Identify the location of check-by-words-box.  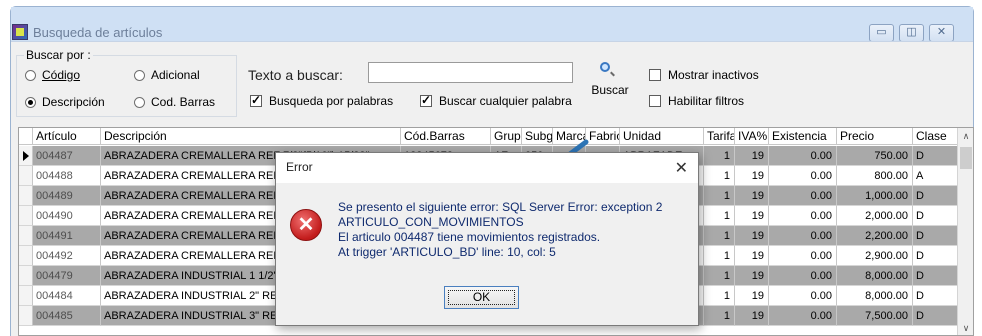
(256, 100).